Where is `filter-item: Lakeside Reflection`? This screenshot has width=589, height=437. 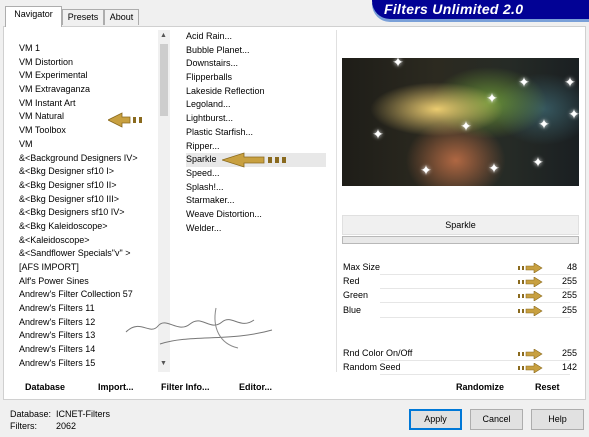 filter-item: Lakeside Reflection is located at coordinates (256, 92).